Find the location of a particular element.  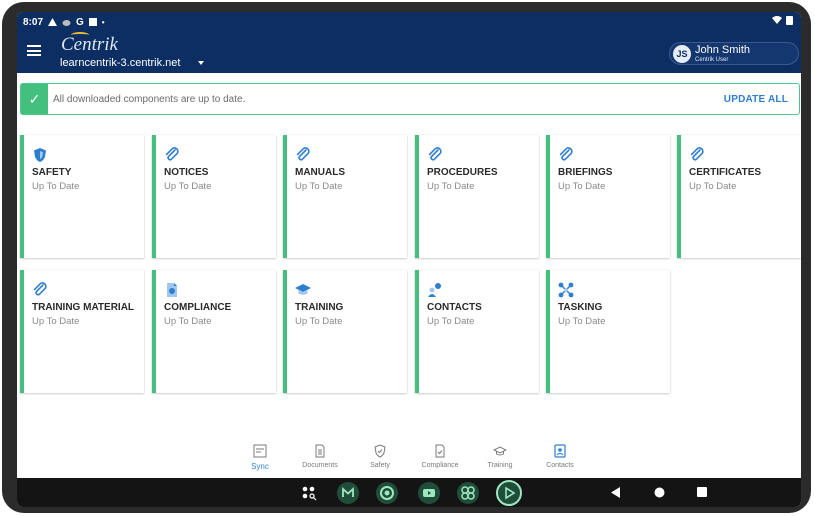

tile-notices: NOTICES Up To Date is located at coordinates (214, 196).